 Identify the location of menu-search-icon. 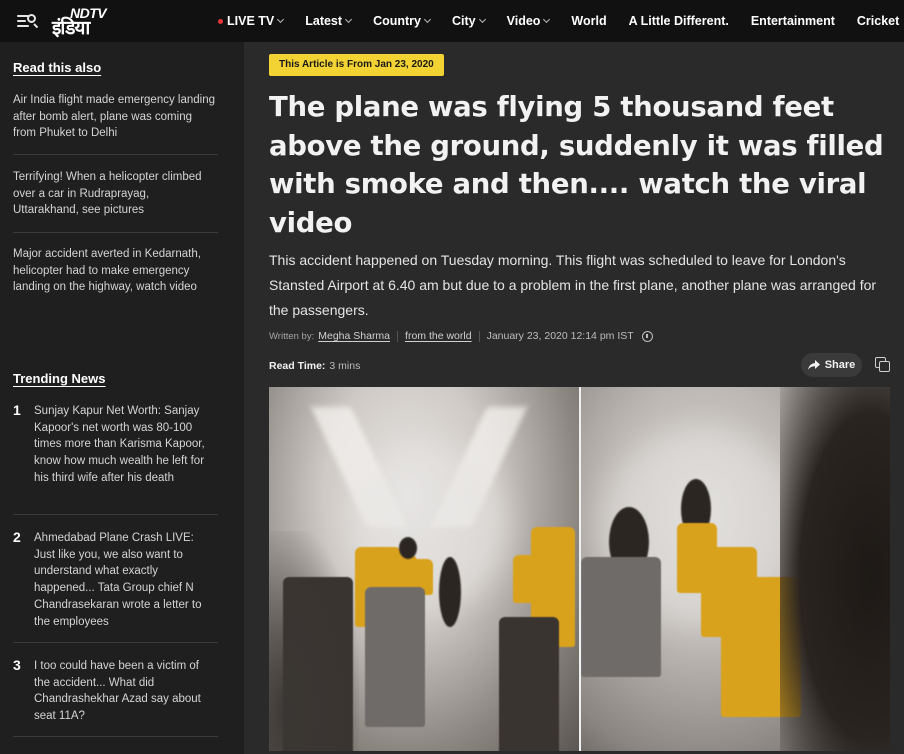
(28, 21).